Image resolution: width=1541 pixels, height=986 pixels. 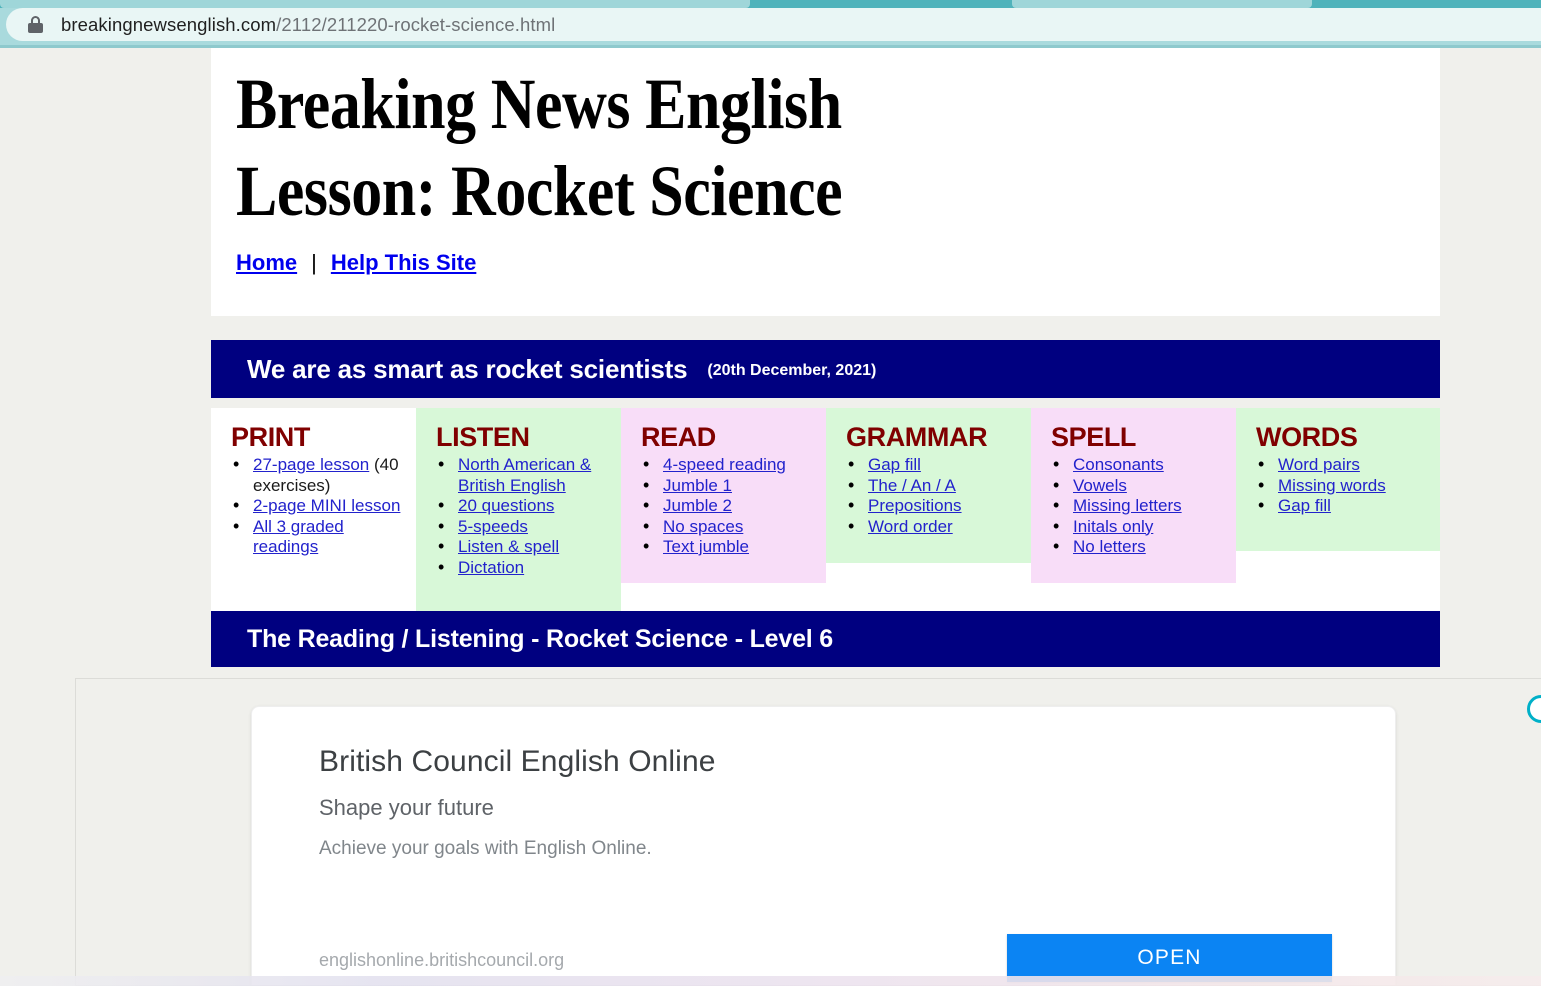 I want to click on link-grammar-2: Prepositions, so click(x=915, y=505).